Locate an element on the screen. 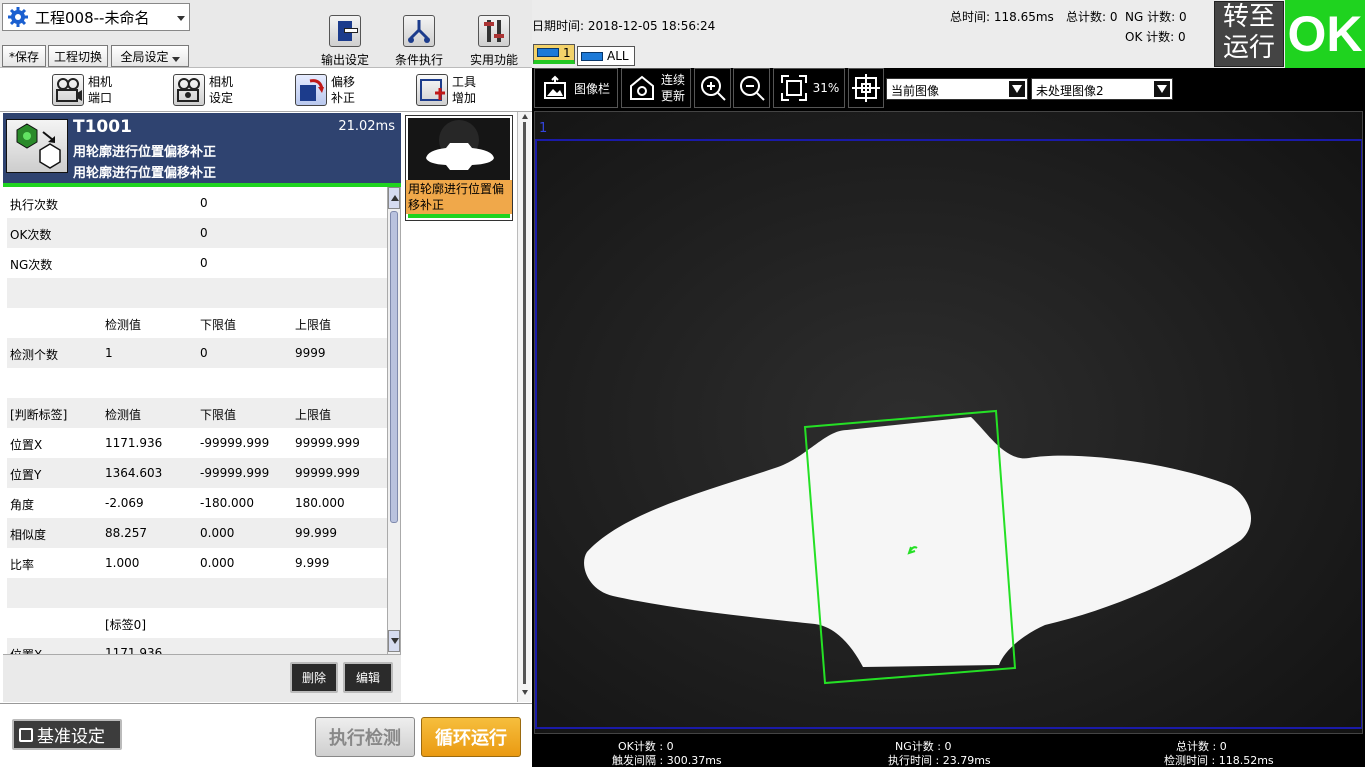 This screenshot has height=767, width=1365. ok-count-label: OK次数 is located at coordinates (31, 235).